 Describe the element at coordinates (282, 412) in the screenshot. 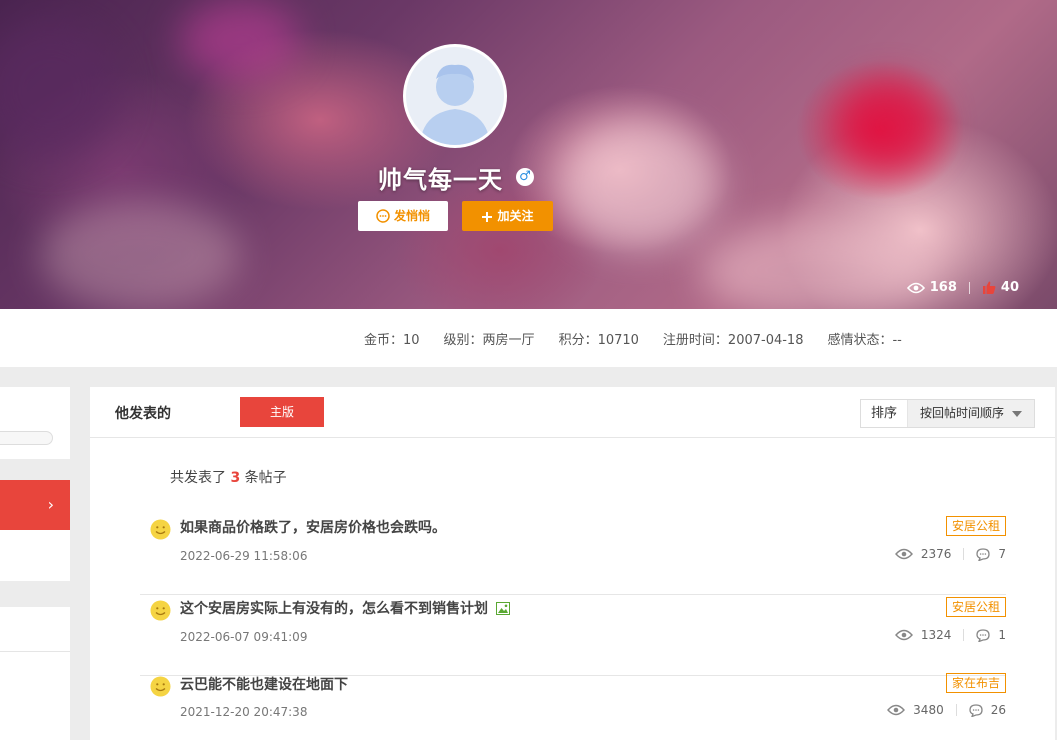

I see `tab-main-board: 主版` at that location.